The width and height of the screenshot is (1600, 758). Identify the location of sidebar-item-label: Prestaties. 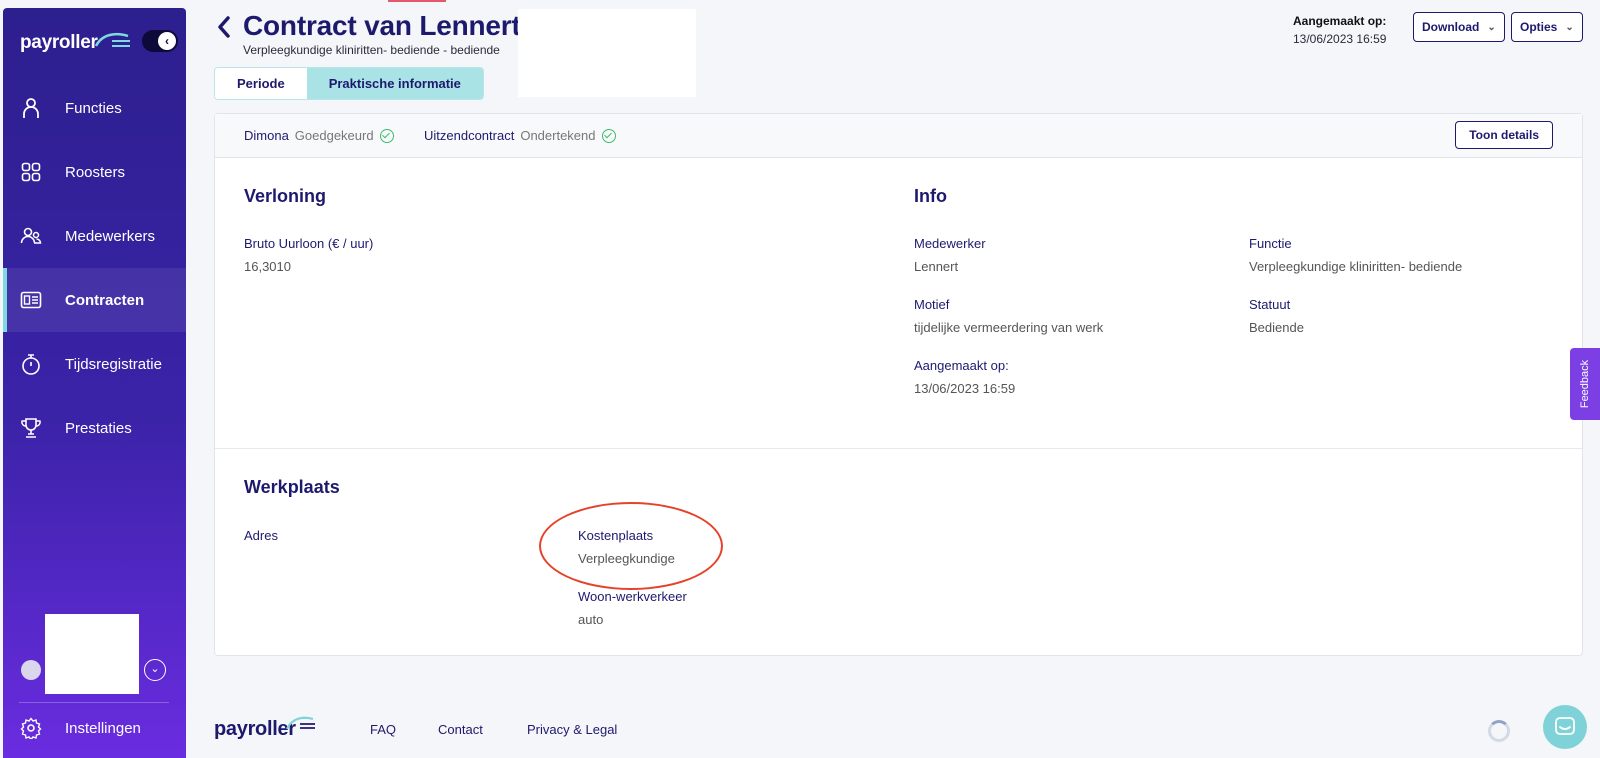
(98, 428).